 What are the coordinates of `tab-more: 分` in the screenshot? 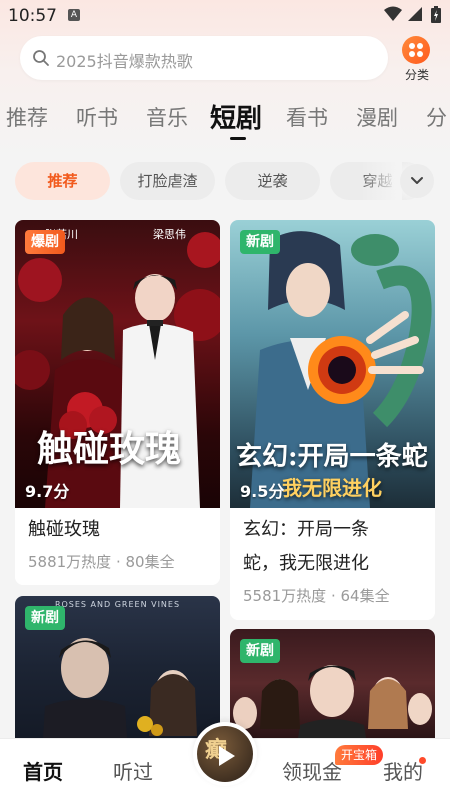 It's located at (436, 117).